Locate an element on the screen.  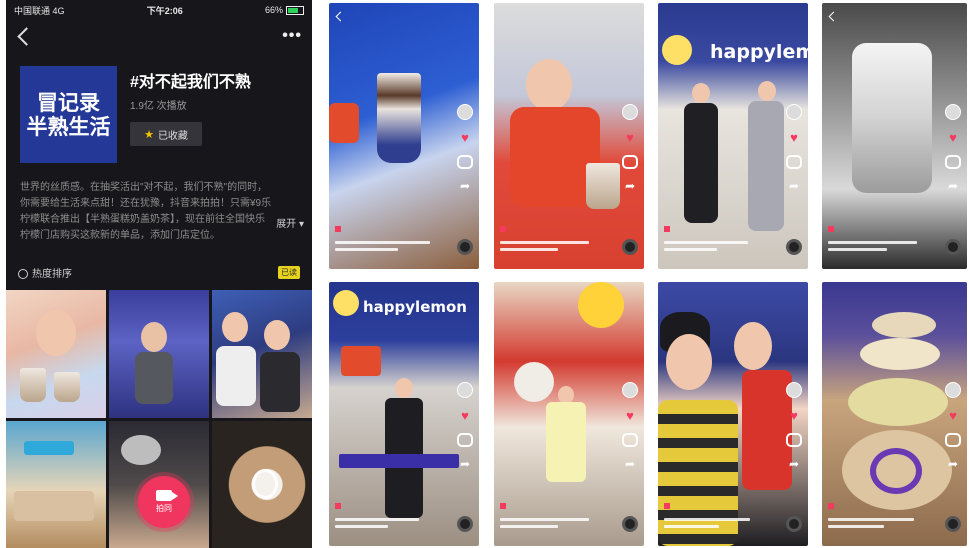
topic-view-count: 1.9亿 次播放 is located at coordinates (158, 106).